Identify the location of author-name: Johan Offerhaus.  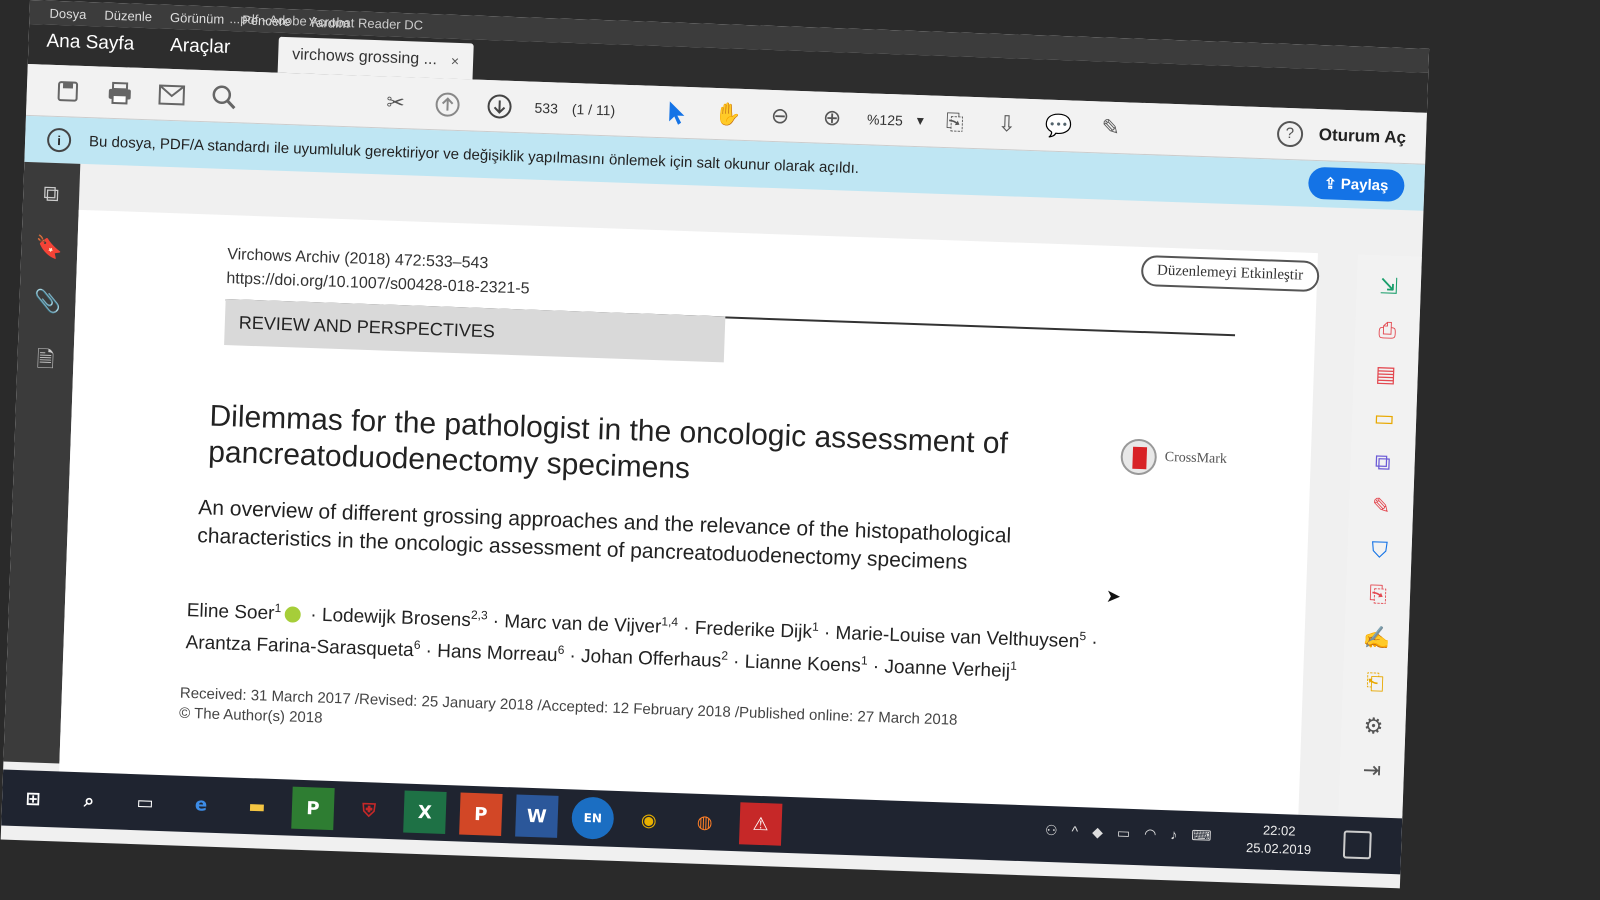
(651, 659).